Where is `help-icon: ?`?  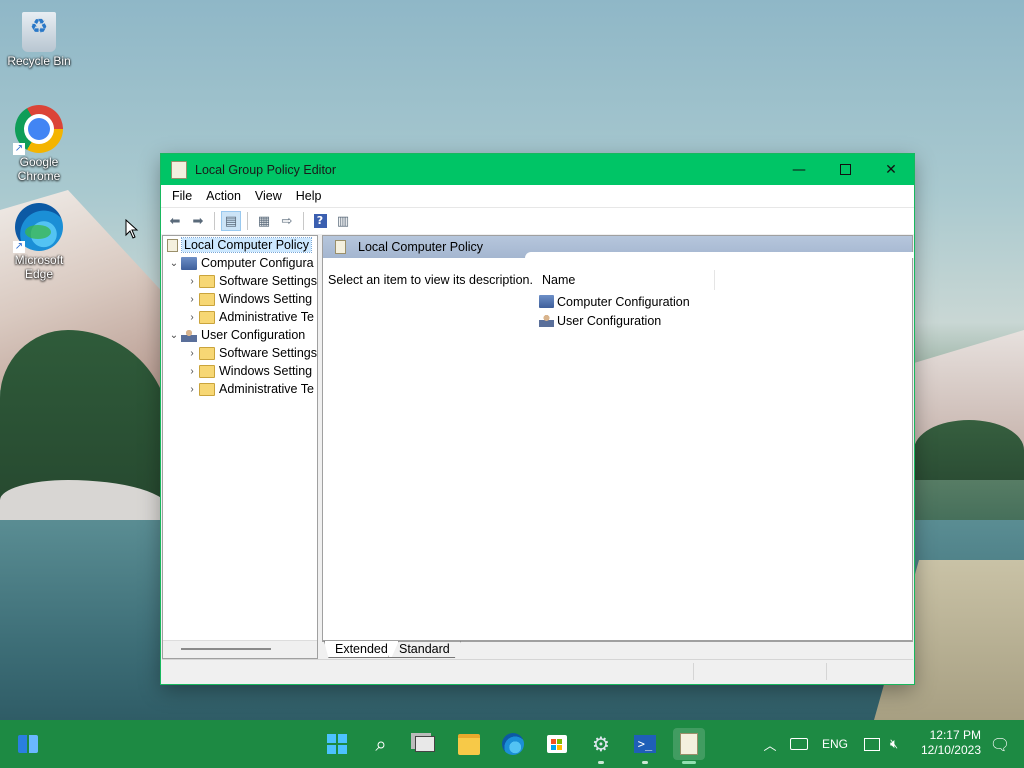 help-icon: ? is located at coordinates (320, 221).